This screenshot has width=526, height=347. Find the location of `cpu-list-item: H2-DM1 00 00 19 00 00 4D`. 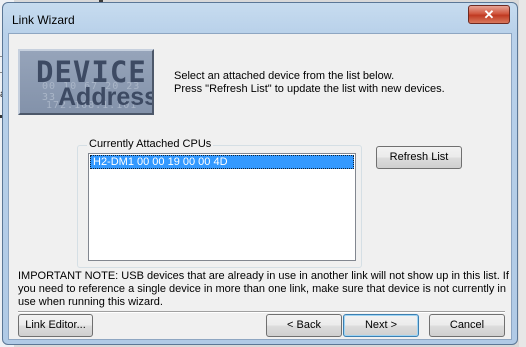

cpu-list-item: H2-DM1 00 00 19 00 00 4D is located at coordinates (222, 162).